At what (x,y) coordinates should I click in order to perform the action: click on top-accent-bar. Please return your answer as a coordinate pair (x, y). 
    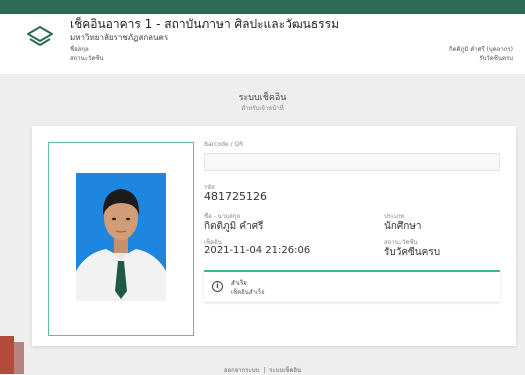
    Looking at the image, I should click on (262, 7).